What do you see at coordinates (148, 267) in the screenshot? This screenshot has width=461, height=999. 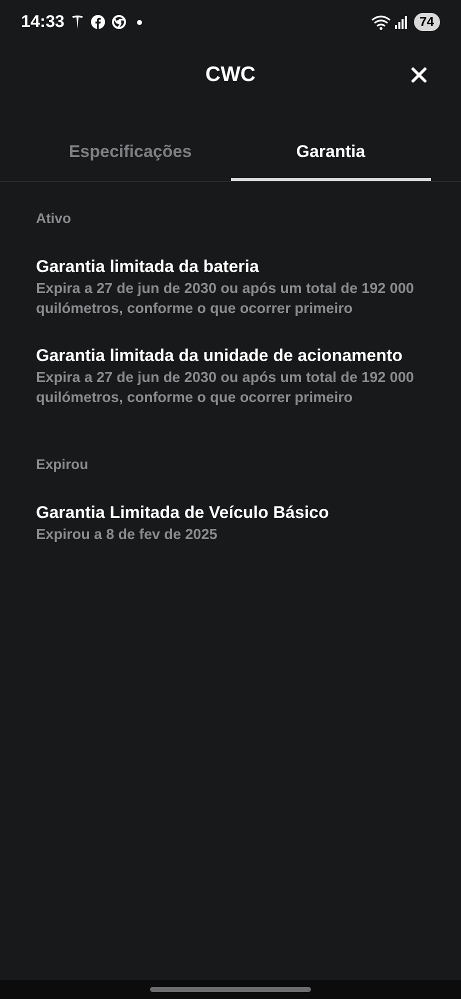 I see `warranty-title: Garantia limitada da bateria` at bounding box center [148, 267].